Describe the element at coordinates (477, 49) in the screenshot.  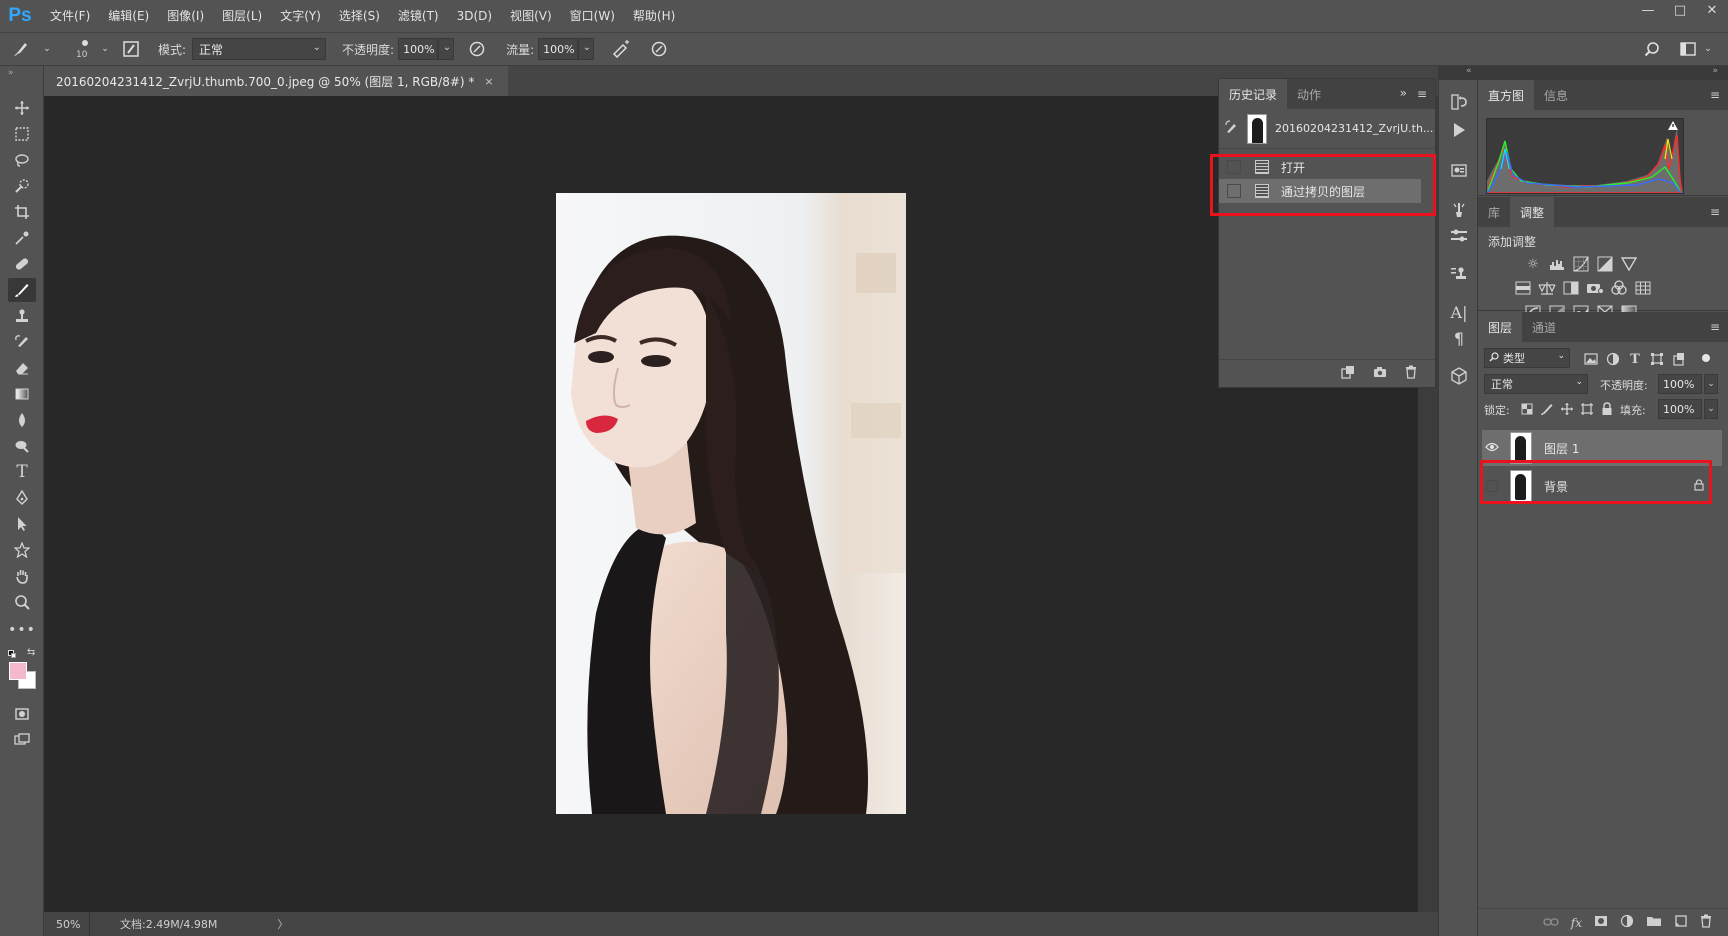
I see `pressure-opacity-icon` at that location.